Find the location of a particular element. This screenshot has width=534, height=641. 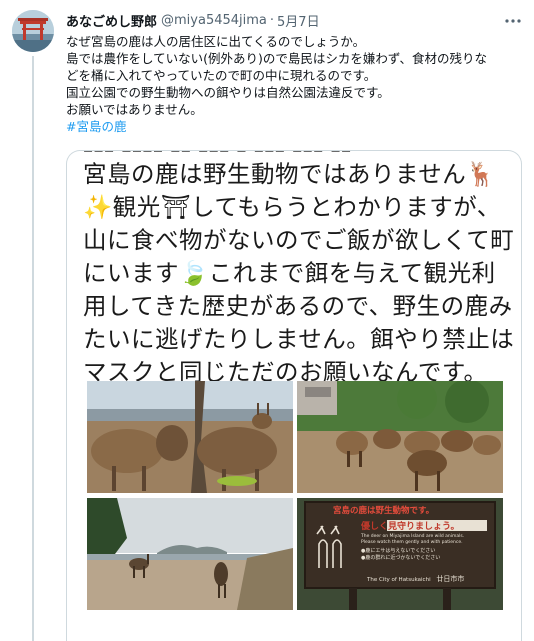

photo-deer-eating is located at coordinates (190, 437).